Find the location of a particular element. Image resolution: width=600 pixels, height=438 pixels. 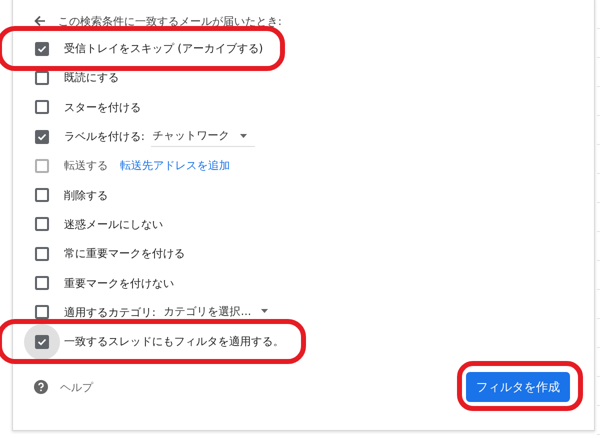

create-filter-button: フィルタを作成 is located at coordinates (518, 387).